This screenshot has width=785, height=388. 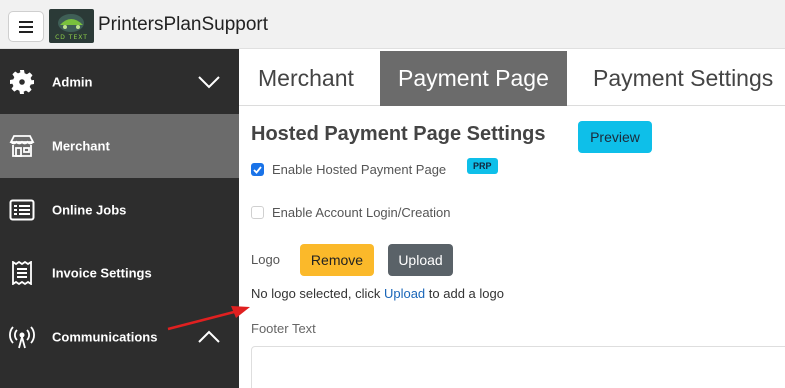 I want to click on sidebar-item-online-jobs: Online Jobs, so click(x=119, y=210).